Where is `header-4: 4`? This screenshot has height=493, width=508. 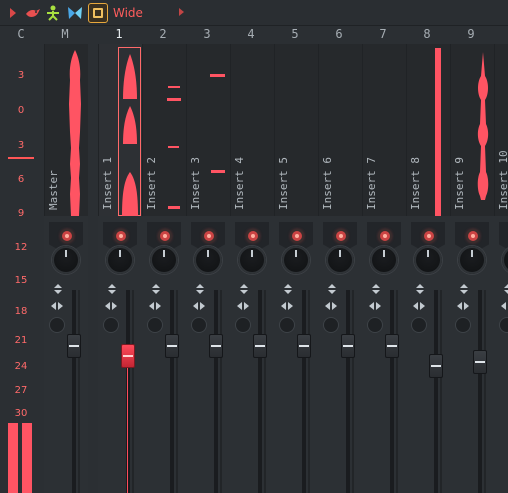
header-4: 4 is located at coordinates (251, 35).